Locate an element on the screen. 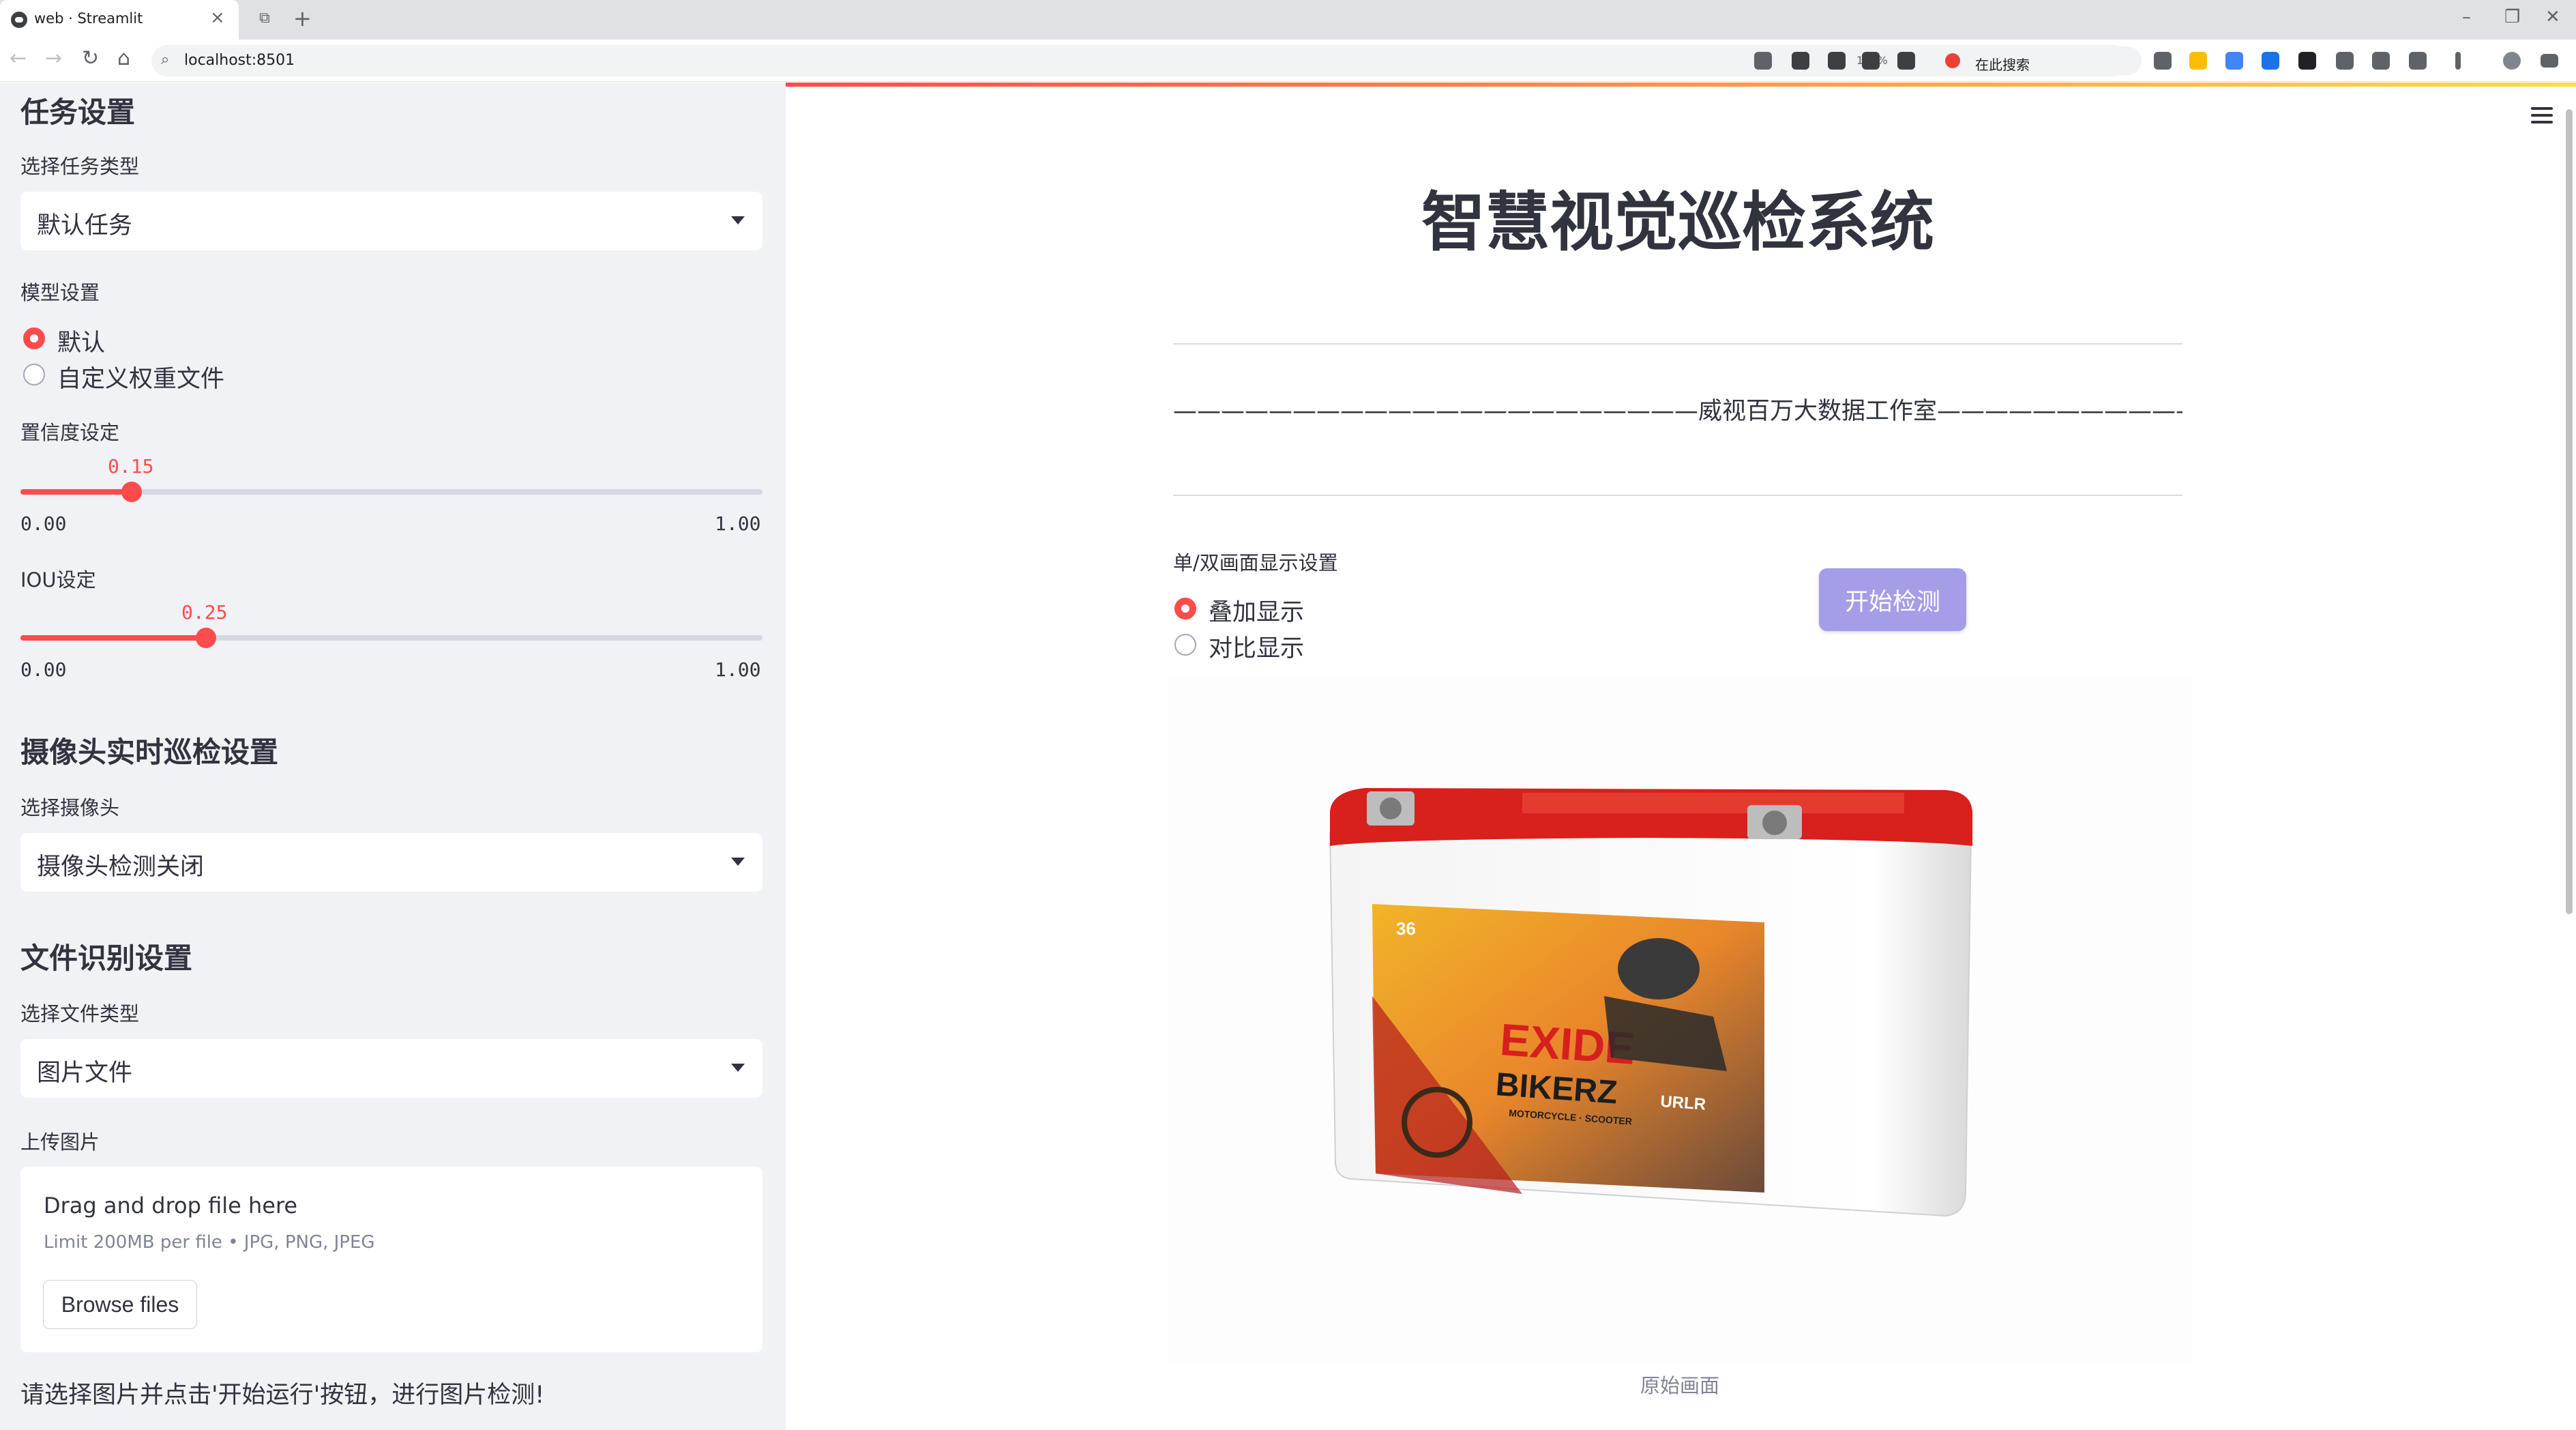 Image resolution: width=2576 pixels, height=1430 pixels. favorites-icon is located at coordinates (2381, 61).